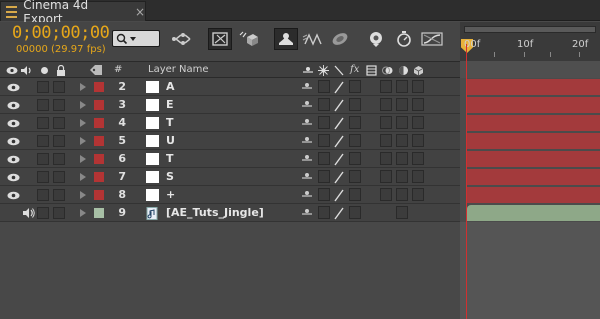 The image size is (600, 319). Describe the element at coordinates (140, 12) in the screenshot. I see `close-tab-icon: ×` at that location.